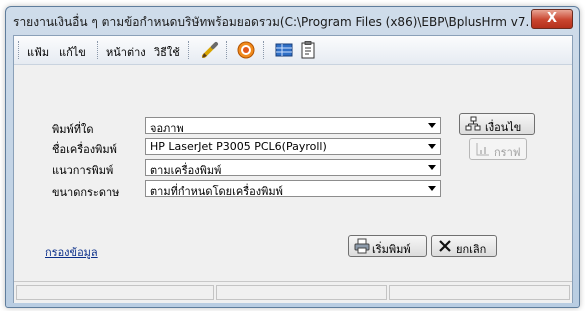 The image size is (585, 311). I want to click on paper-size-select: ตามที่กำหนดโดยเครื่องพิมพ์, so click(293, 189).